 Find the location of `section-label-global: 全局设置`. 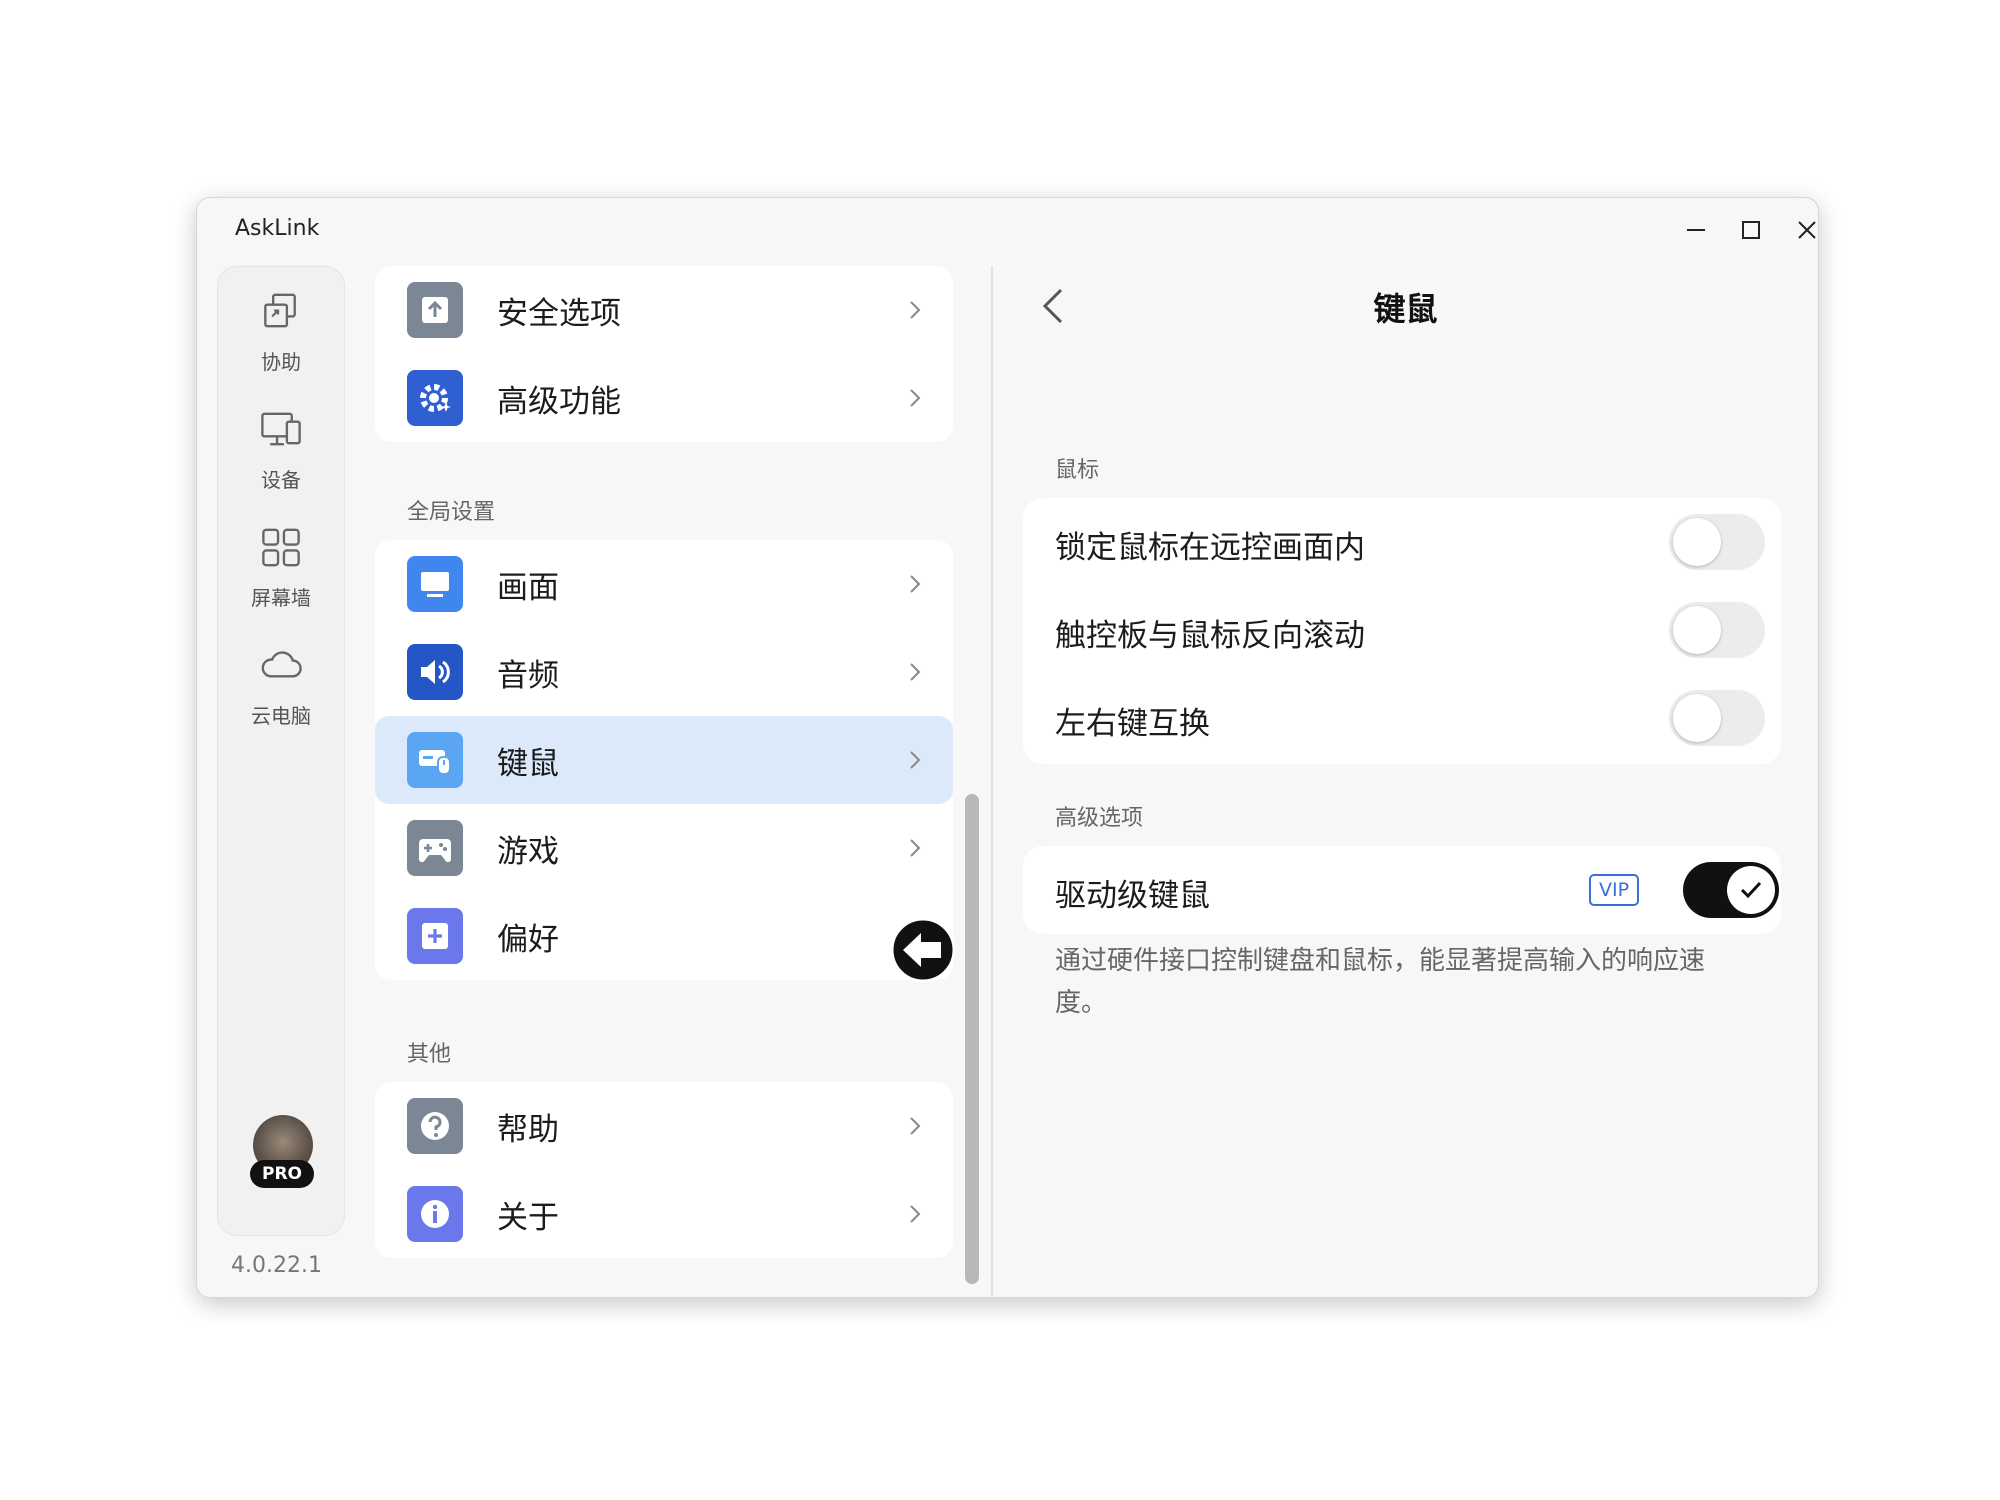

section-label-global: 全局设置 is located at coordinates (451, 512).